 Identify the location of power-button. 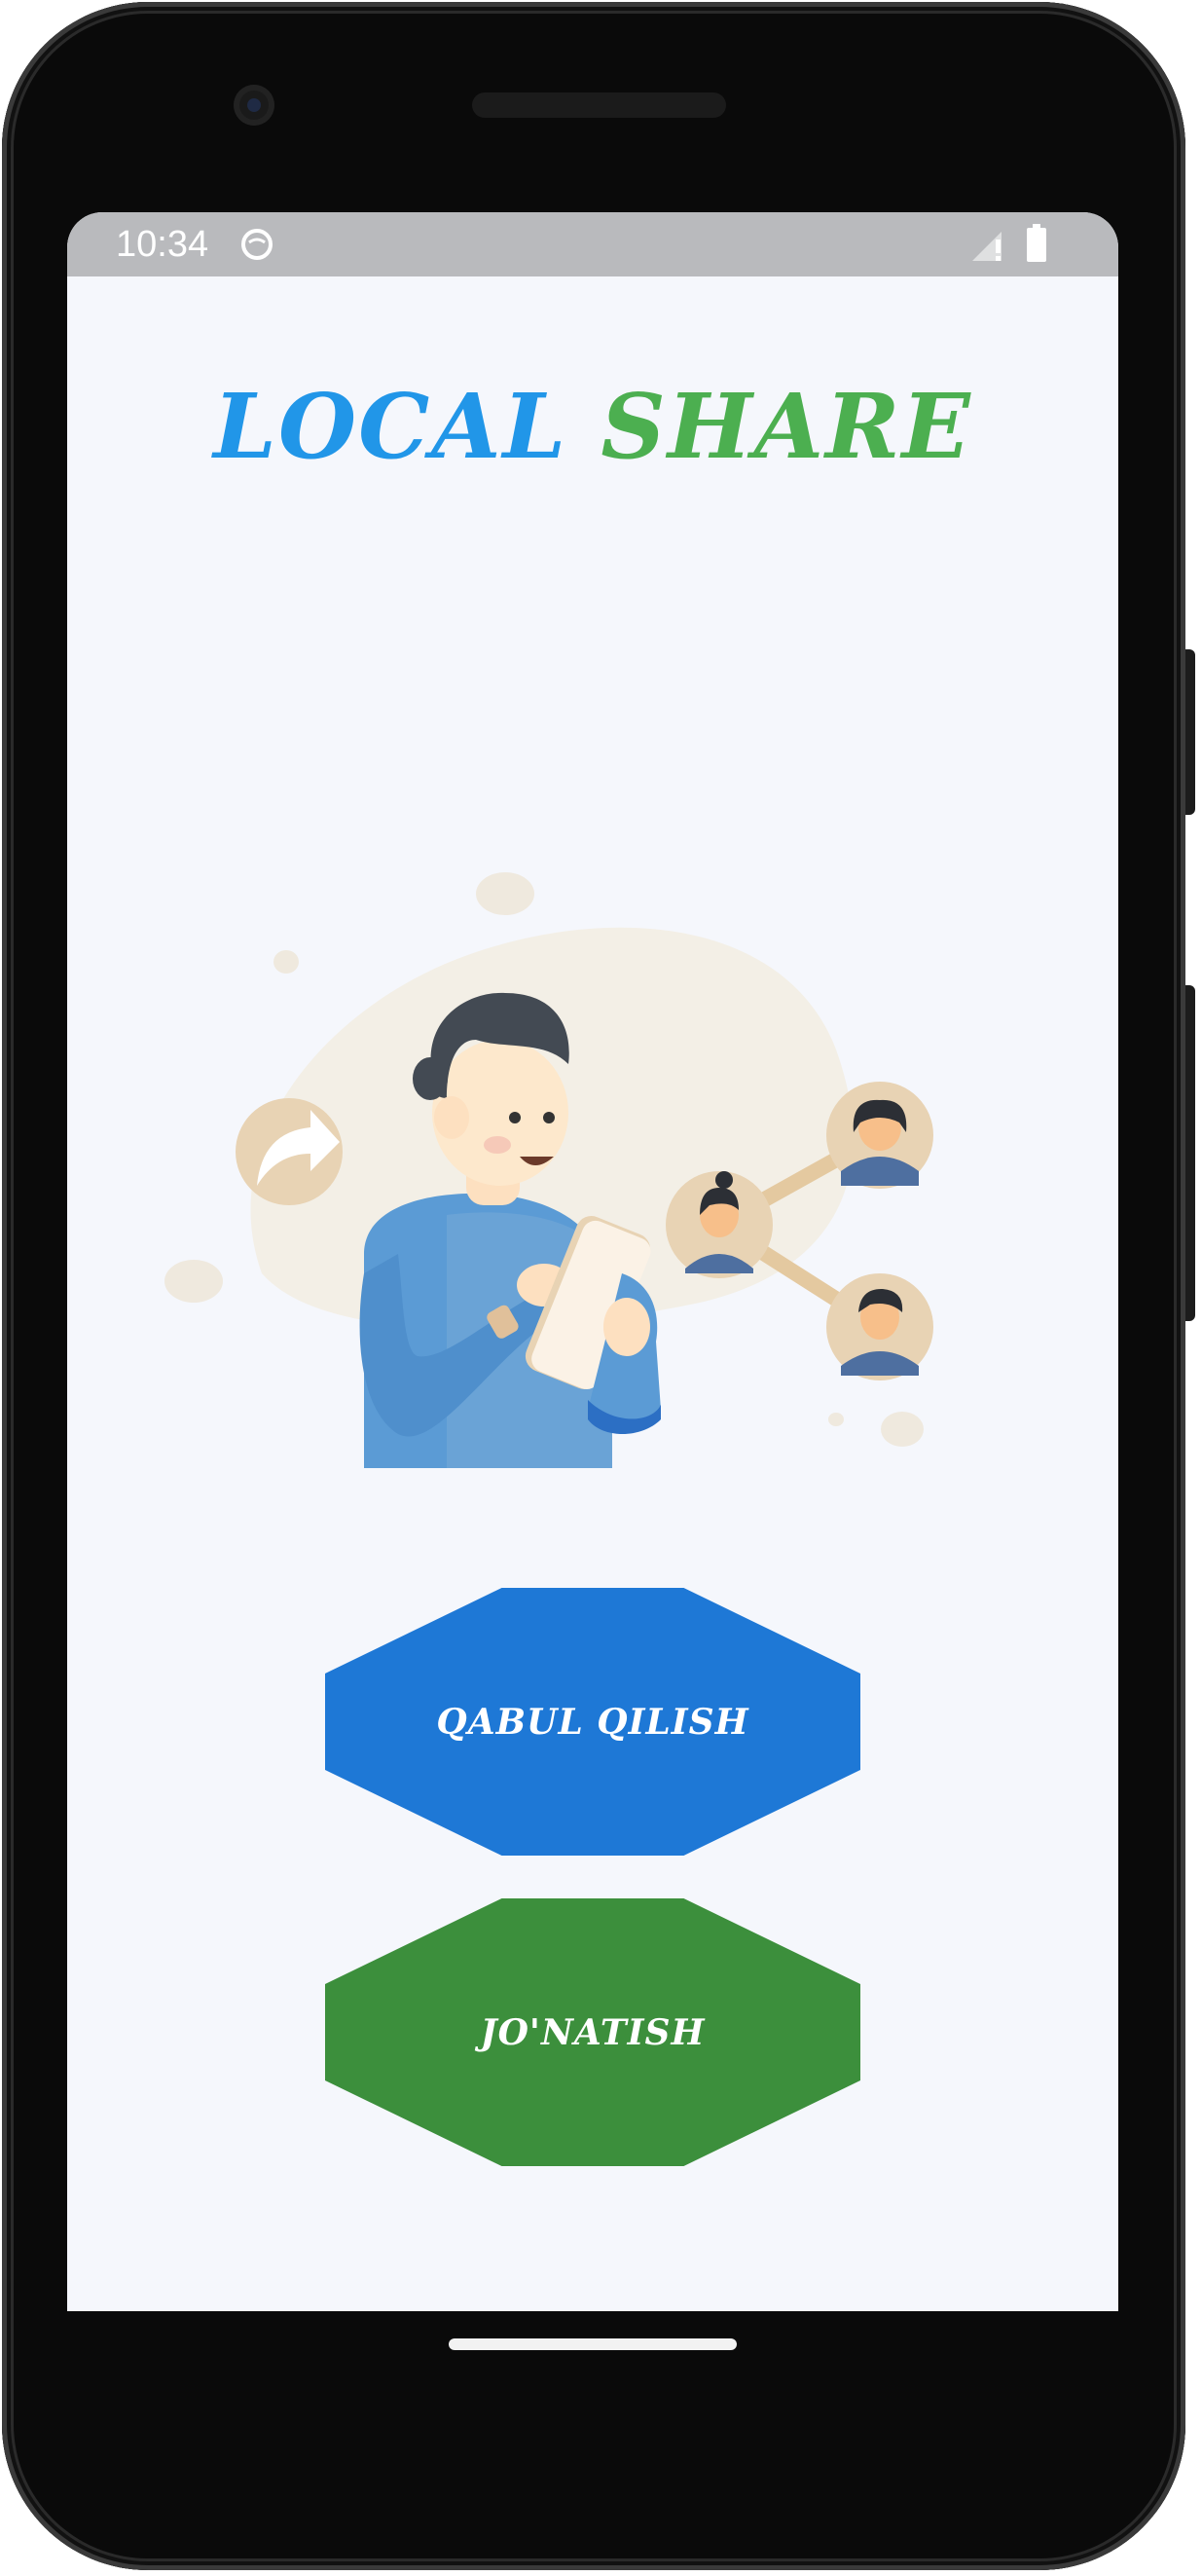
(1190, 732).